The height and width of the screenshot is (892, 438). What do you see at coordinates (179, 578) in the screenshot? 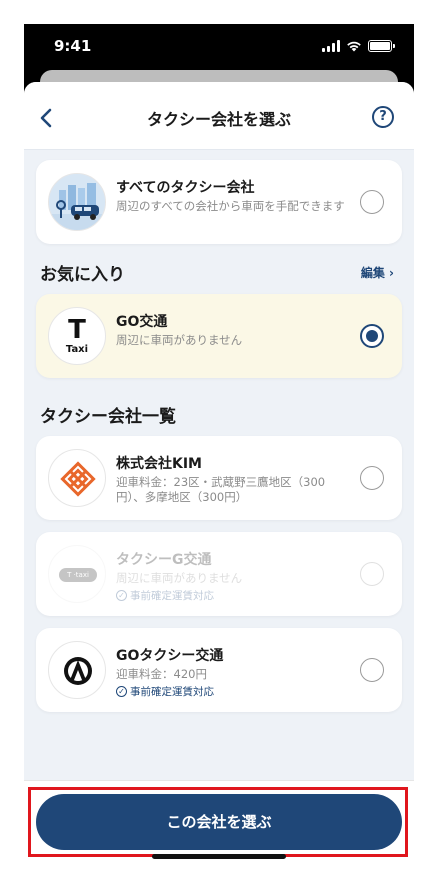
I see `taxi-g-status: 周辺に車両がありません` at bounding box center [179, 578].